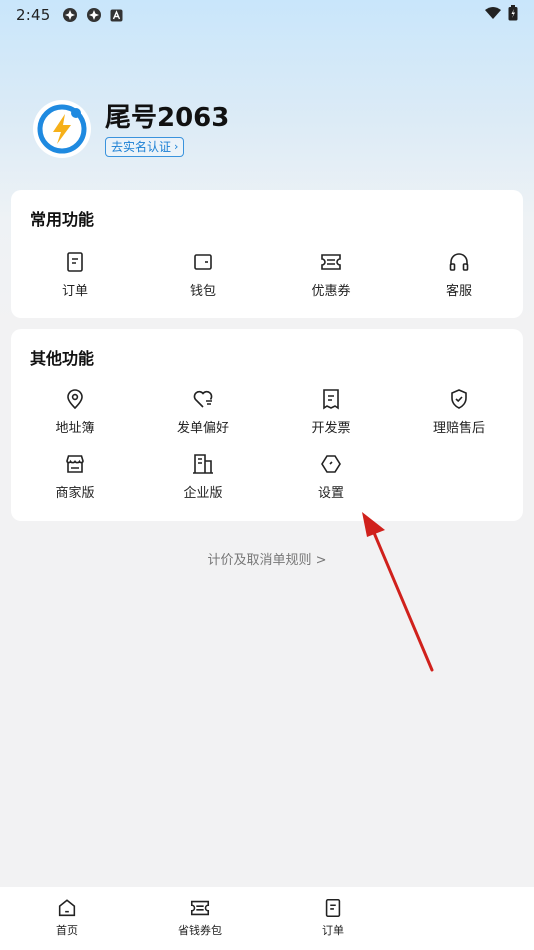  I want to click on grid-label: 订单, so click(74, 291).